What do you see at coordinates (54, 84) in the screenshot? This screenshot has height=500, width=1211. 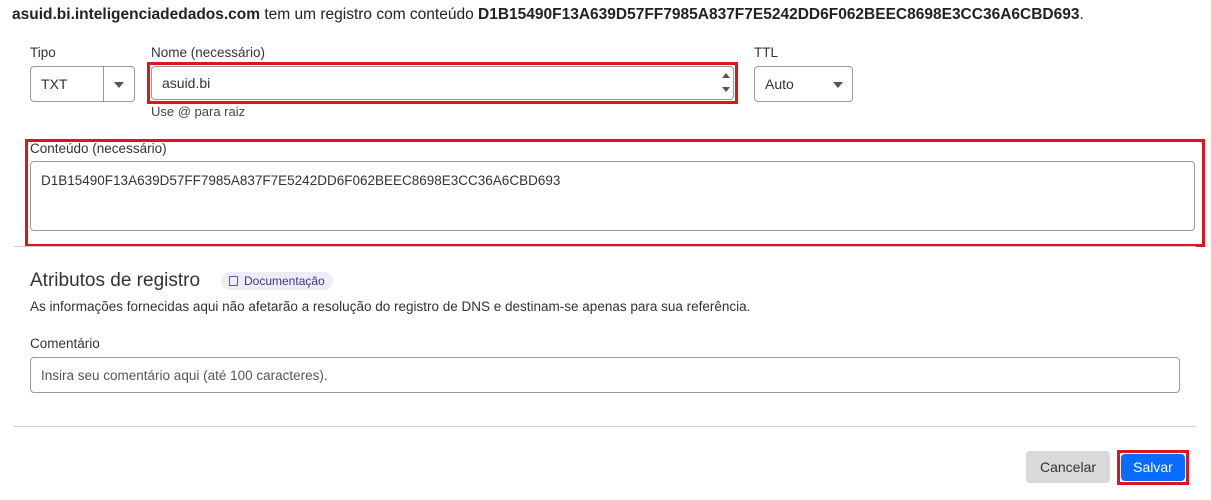 I see `tipo-value: TXT` at bounding box center [54, 84].